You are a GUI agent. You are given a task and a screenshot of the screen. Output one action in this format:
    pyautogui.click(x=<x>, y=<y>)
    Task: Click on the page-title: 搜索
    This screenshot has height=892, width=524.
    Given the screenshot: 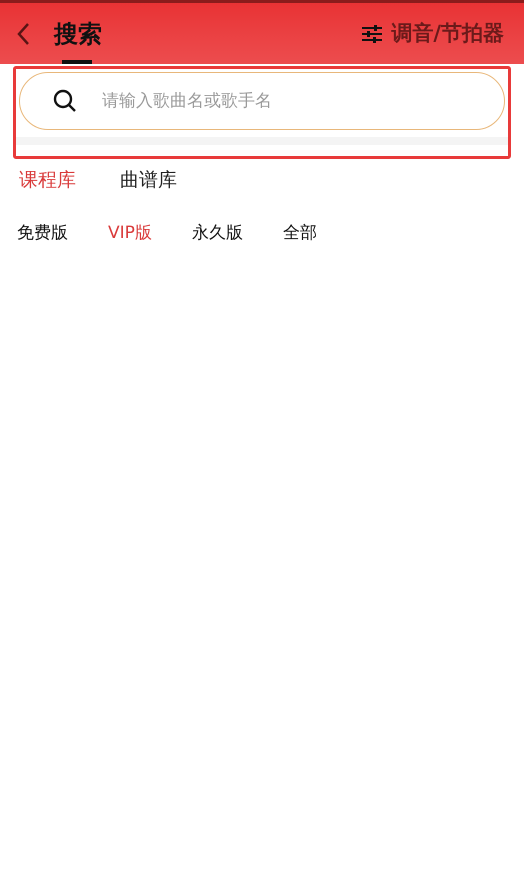 What is the action you would take?
    pyautogui.click(x=78, y=34)
    